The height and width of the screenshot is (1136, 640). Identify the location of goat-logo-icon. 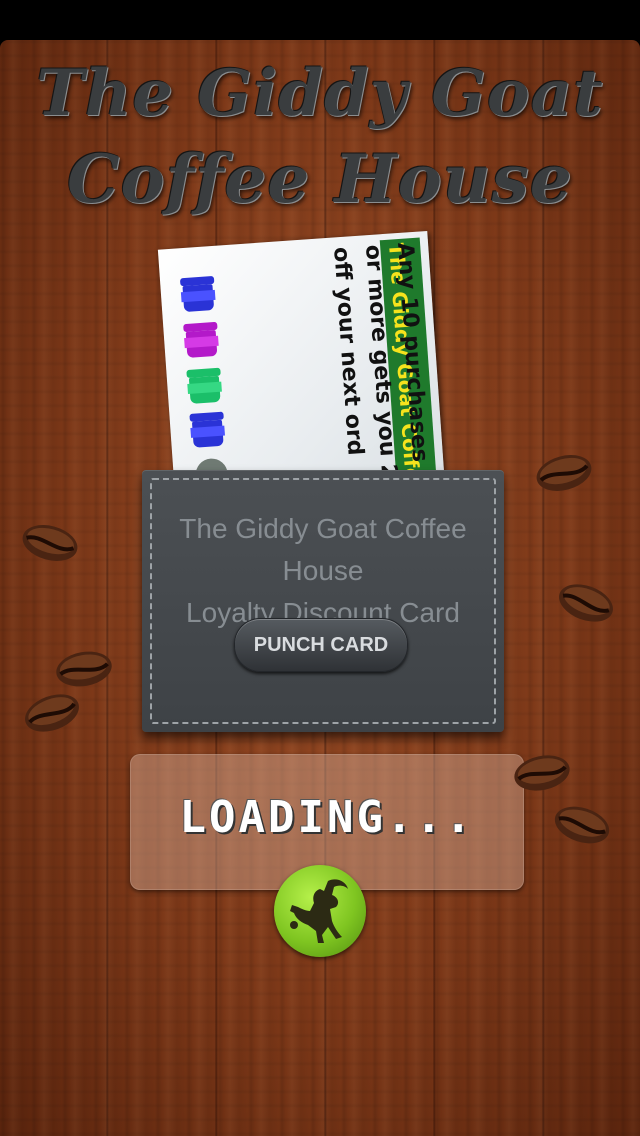
(320, 911).